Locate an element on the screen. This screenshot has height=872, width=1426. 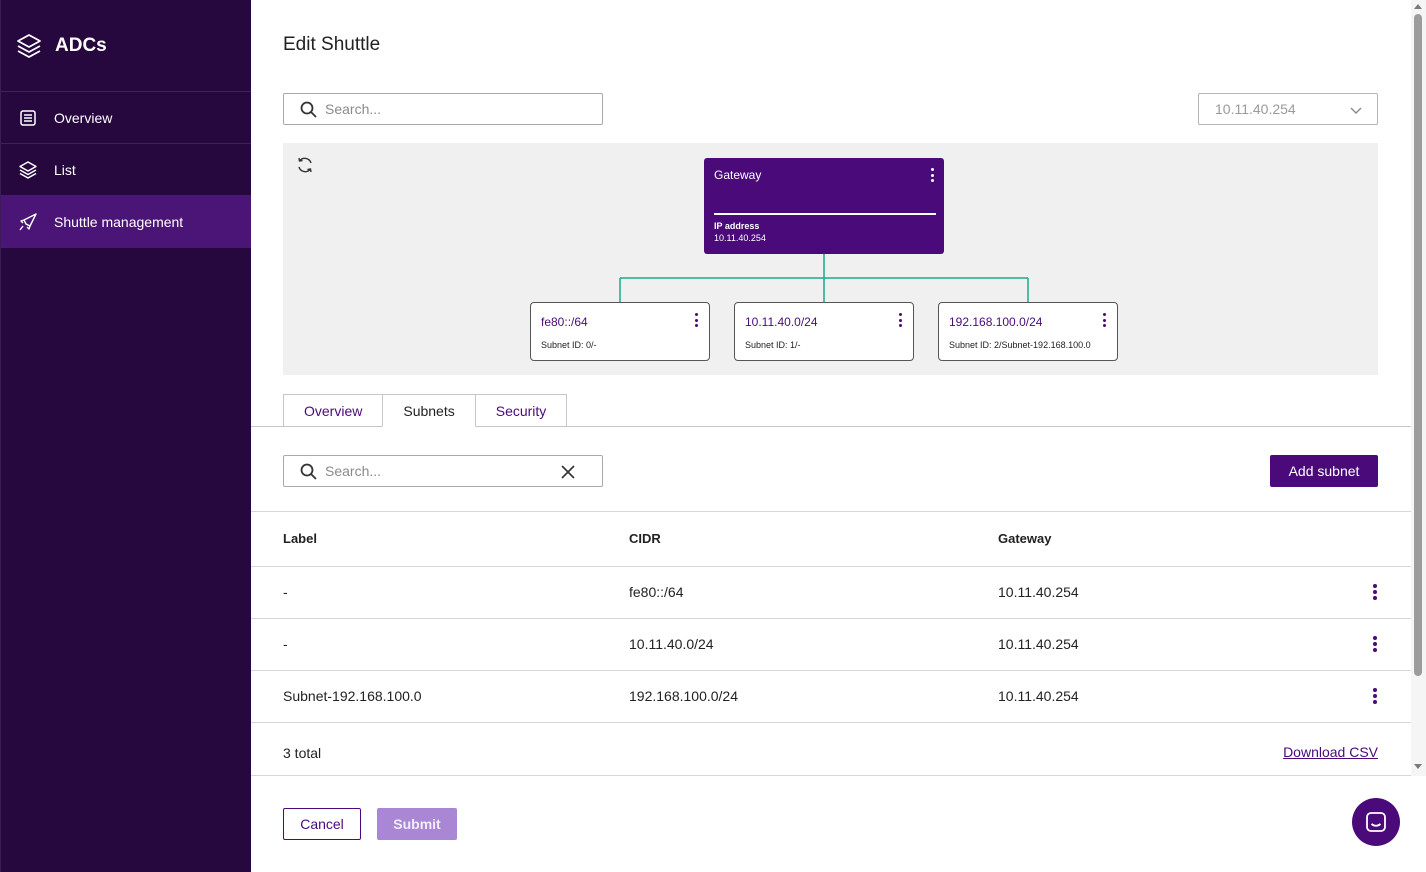
page-scrollbar is located at coordinates (1418, 436).